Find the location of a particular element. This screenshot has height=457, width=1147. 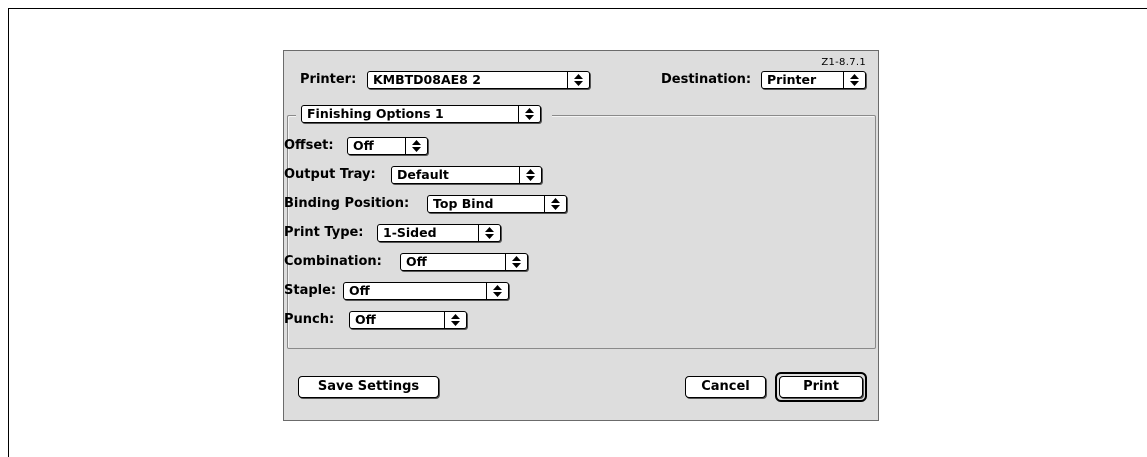

print-button: Print is located at coordinates (821, 387).